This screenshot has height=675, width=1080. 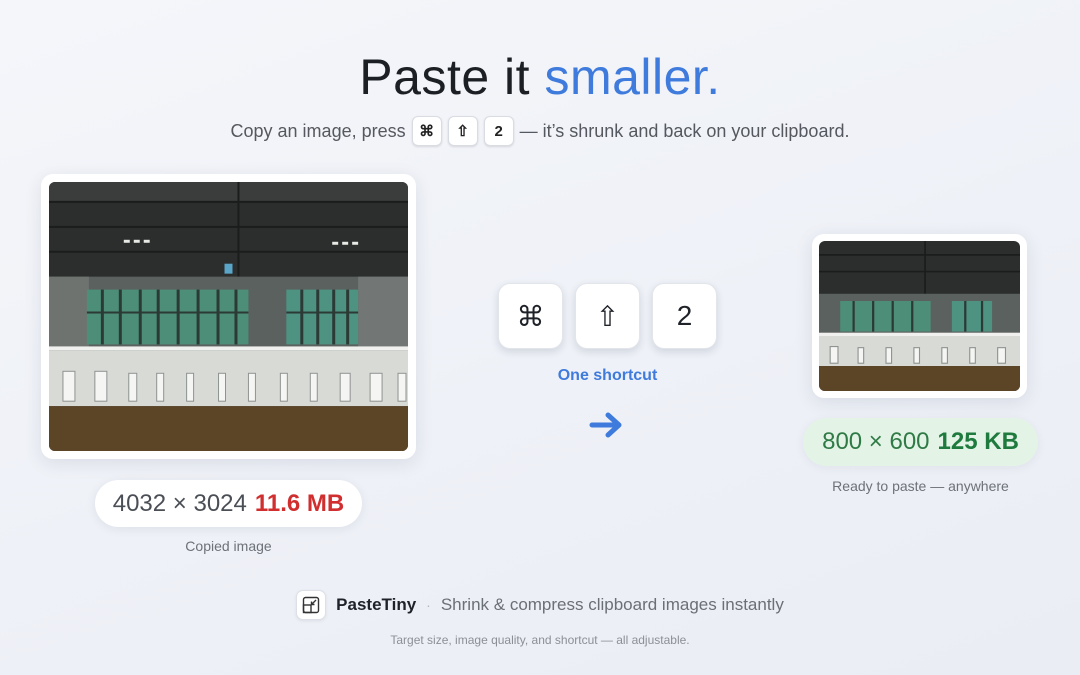 I want to click on result-image-card, so click(x=919, y=316).